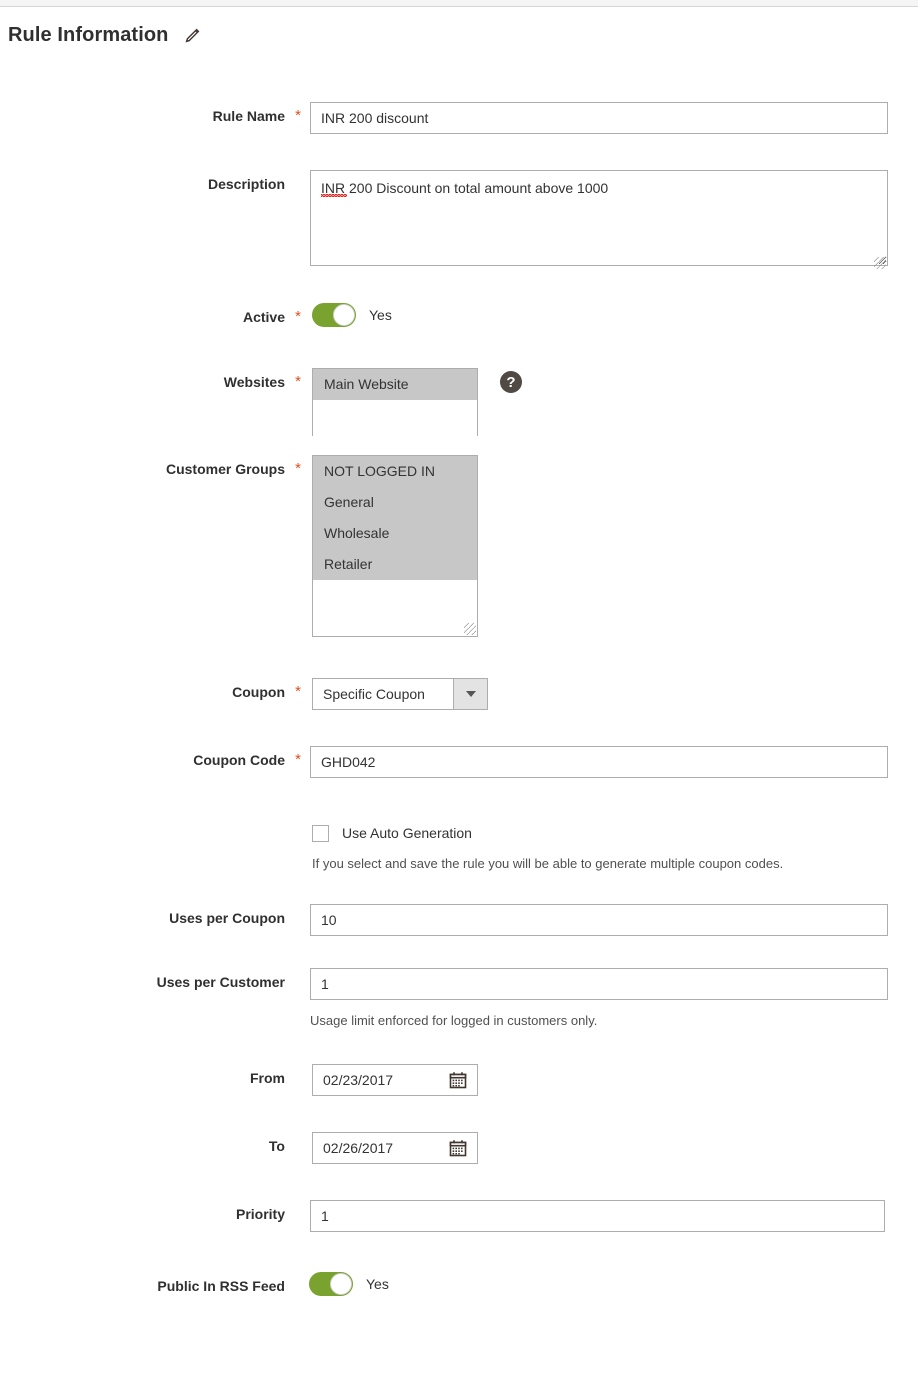 The height and width of the screenshot is (1394, 918). I want to click on field-row-coupon-code: Coupon Code *, so click(459, 762).